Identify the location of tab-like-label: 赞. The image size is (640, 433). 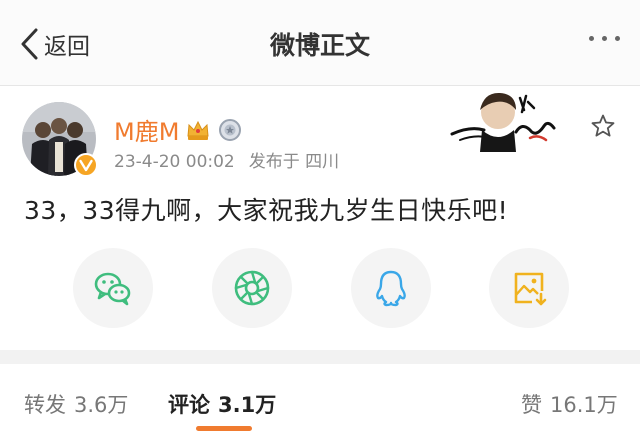
(531, 405).